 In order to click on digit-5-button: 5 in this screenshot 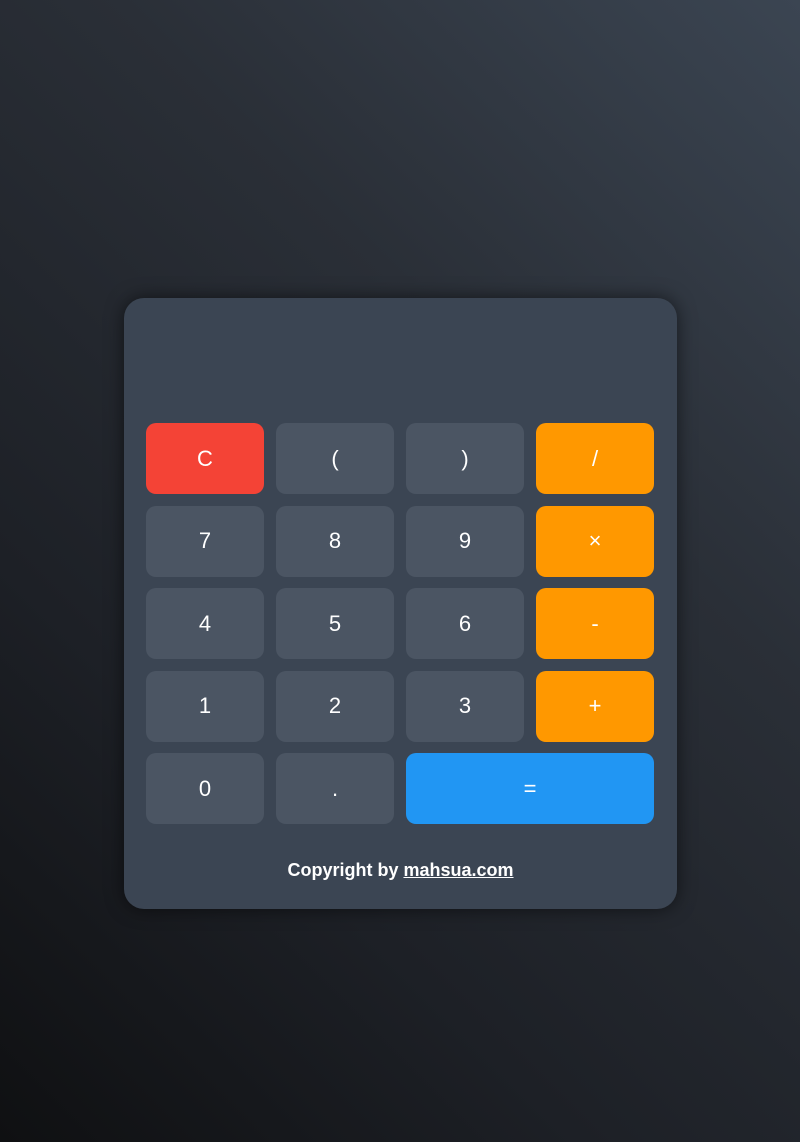, I will do `click(335, 623)`.